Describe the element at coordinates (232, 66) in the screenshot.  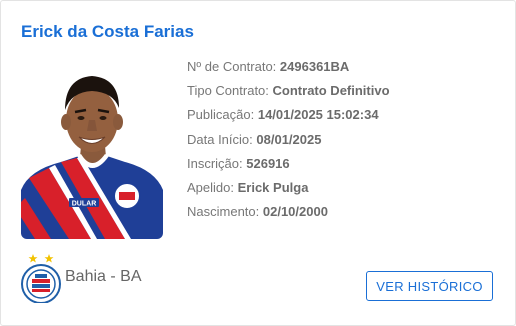
I see `detail-label: Nº de Contrato:` at that location.